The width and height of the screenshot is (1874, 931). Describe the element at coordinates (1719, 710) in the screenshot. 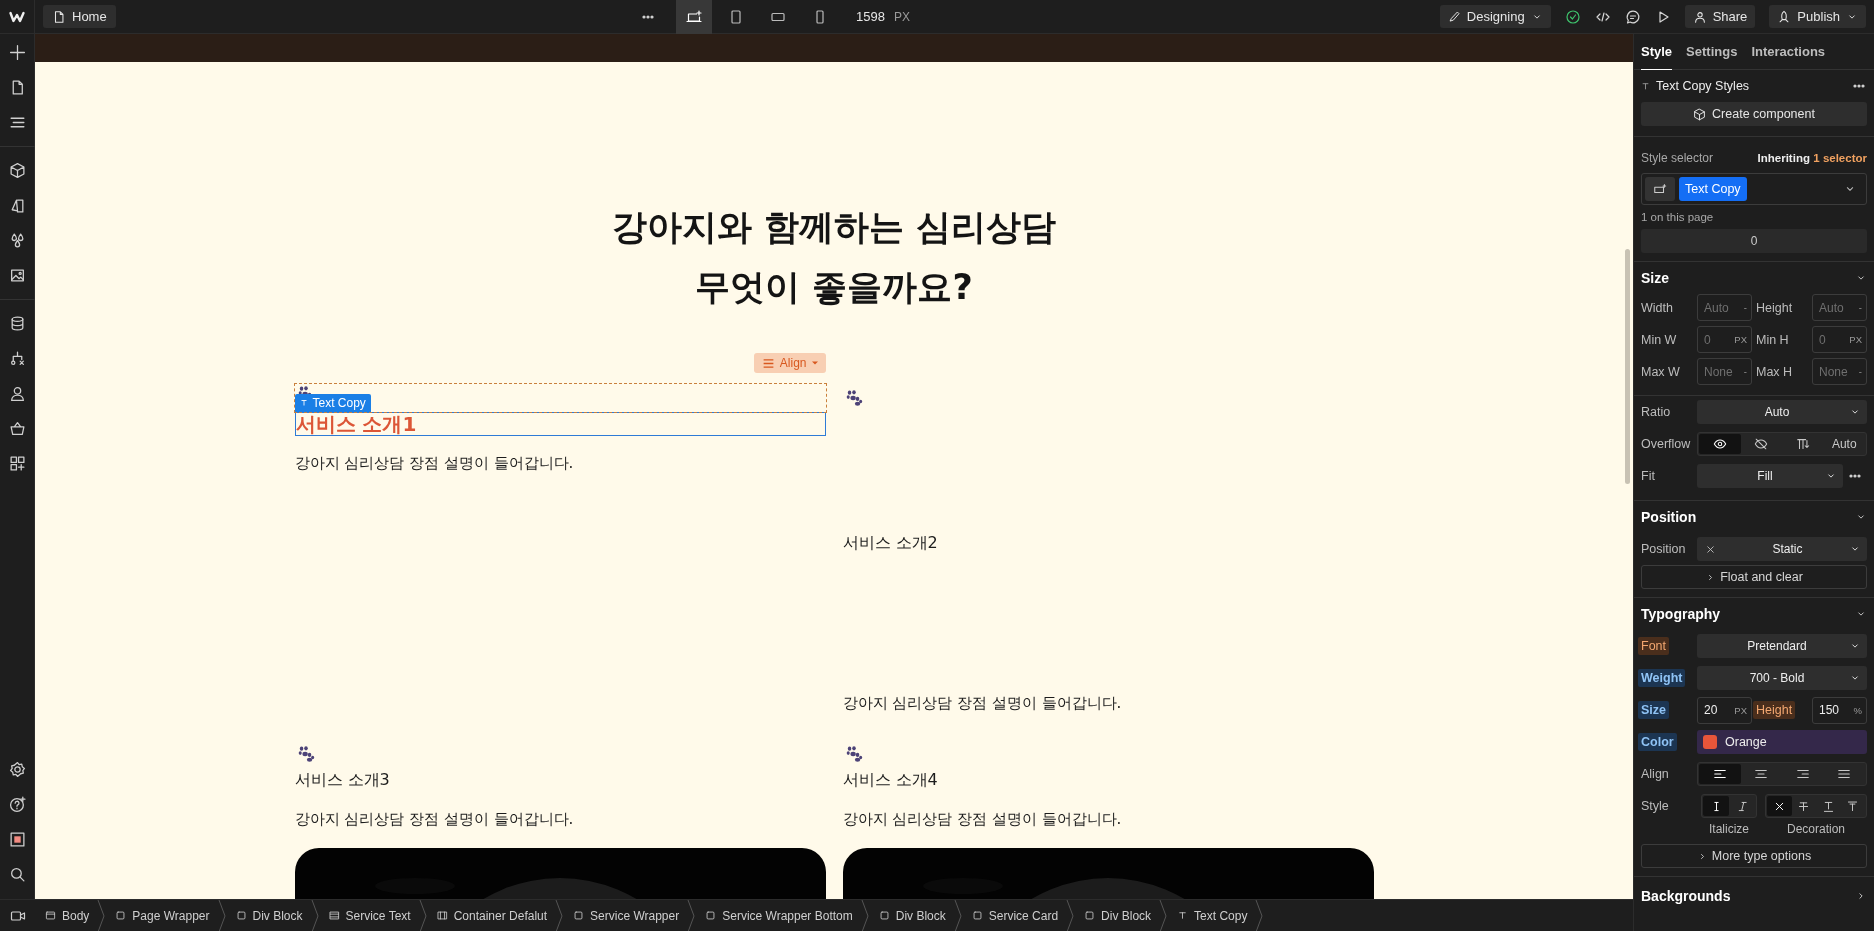

I see `font-size-input: 20` at that location.